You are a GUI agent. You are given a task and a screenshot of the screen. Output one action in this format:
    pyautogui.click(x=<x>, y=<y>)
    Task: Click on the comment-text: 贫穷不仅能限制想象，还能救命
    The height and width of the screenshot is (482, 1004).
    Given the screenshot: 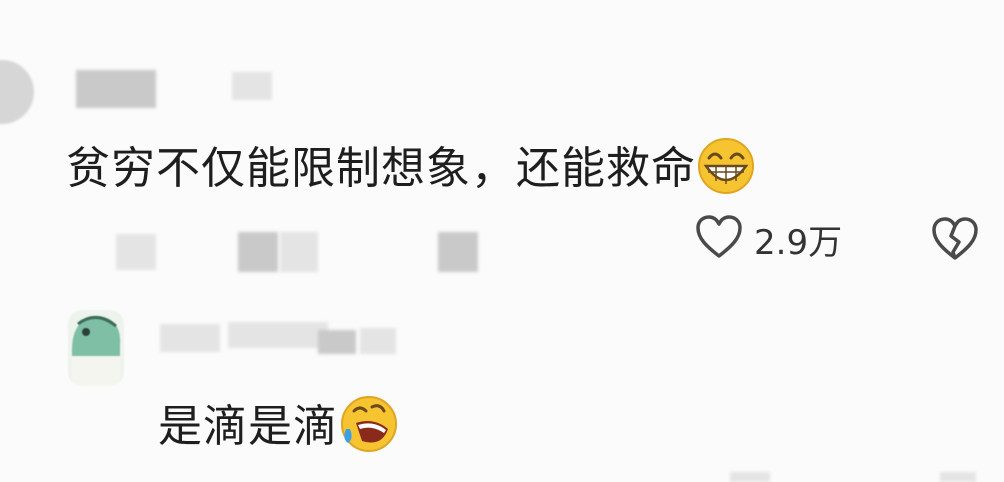 What is the action you would take?
    pyautogui.click(x=411, y=169)
    